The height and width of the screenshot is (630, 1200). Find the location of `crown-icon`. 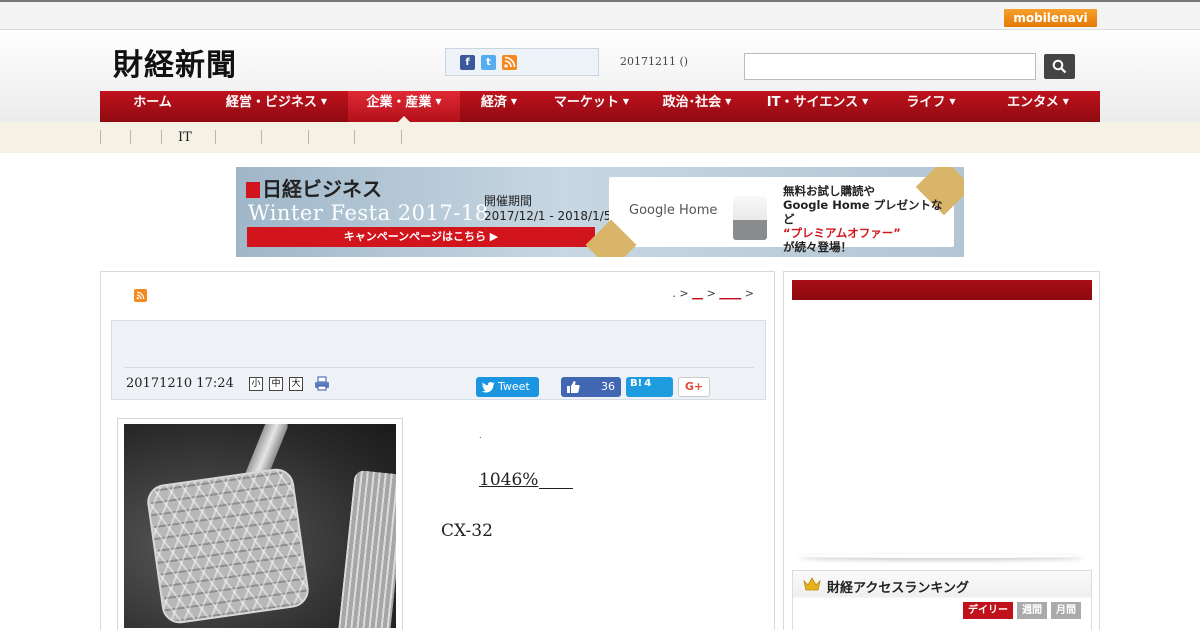

crown-icon is located at coordinates (812, 584).